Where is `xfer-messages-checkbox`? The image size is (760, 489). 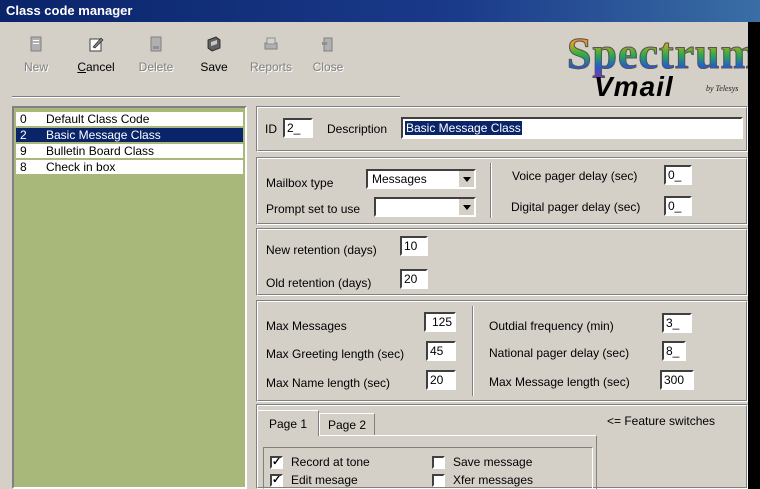 xfer-messages-checkbox is located at coordinates (438, 480).